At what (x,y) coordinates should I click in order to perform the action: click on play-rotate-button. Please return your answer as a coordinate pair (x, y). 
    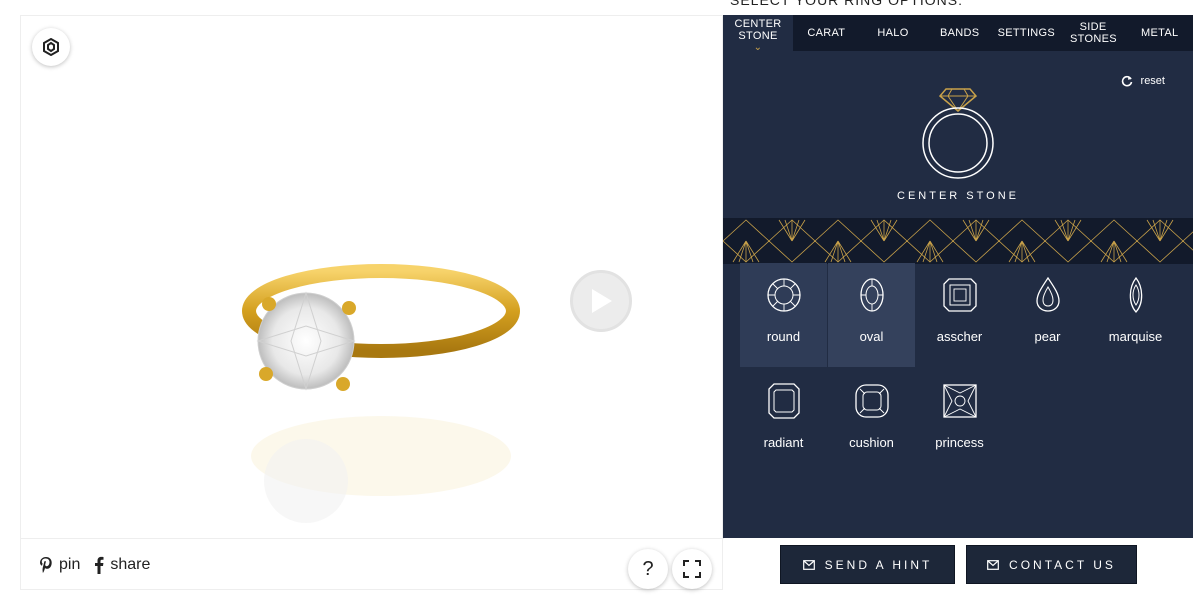
    Looking at the image, I should click on (601, 301).